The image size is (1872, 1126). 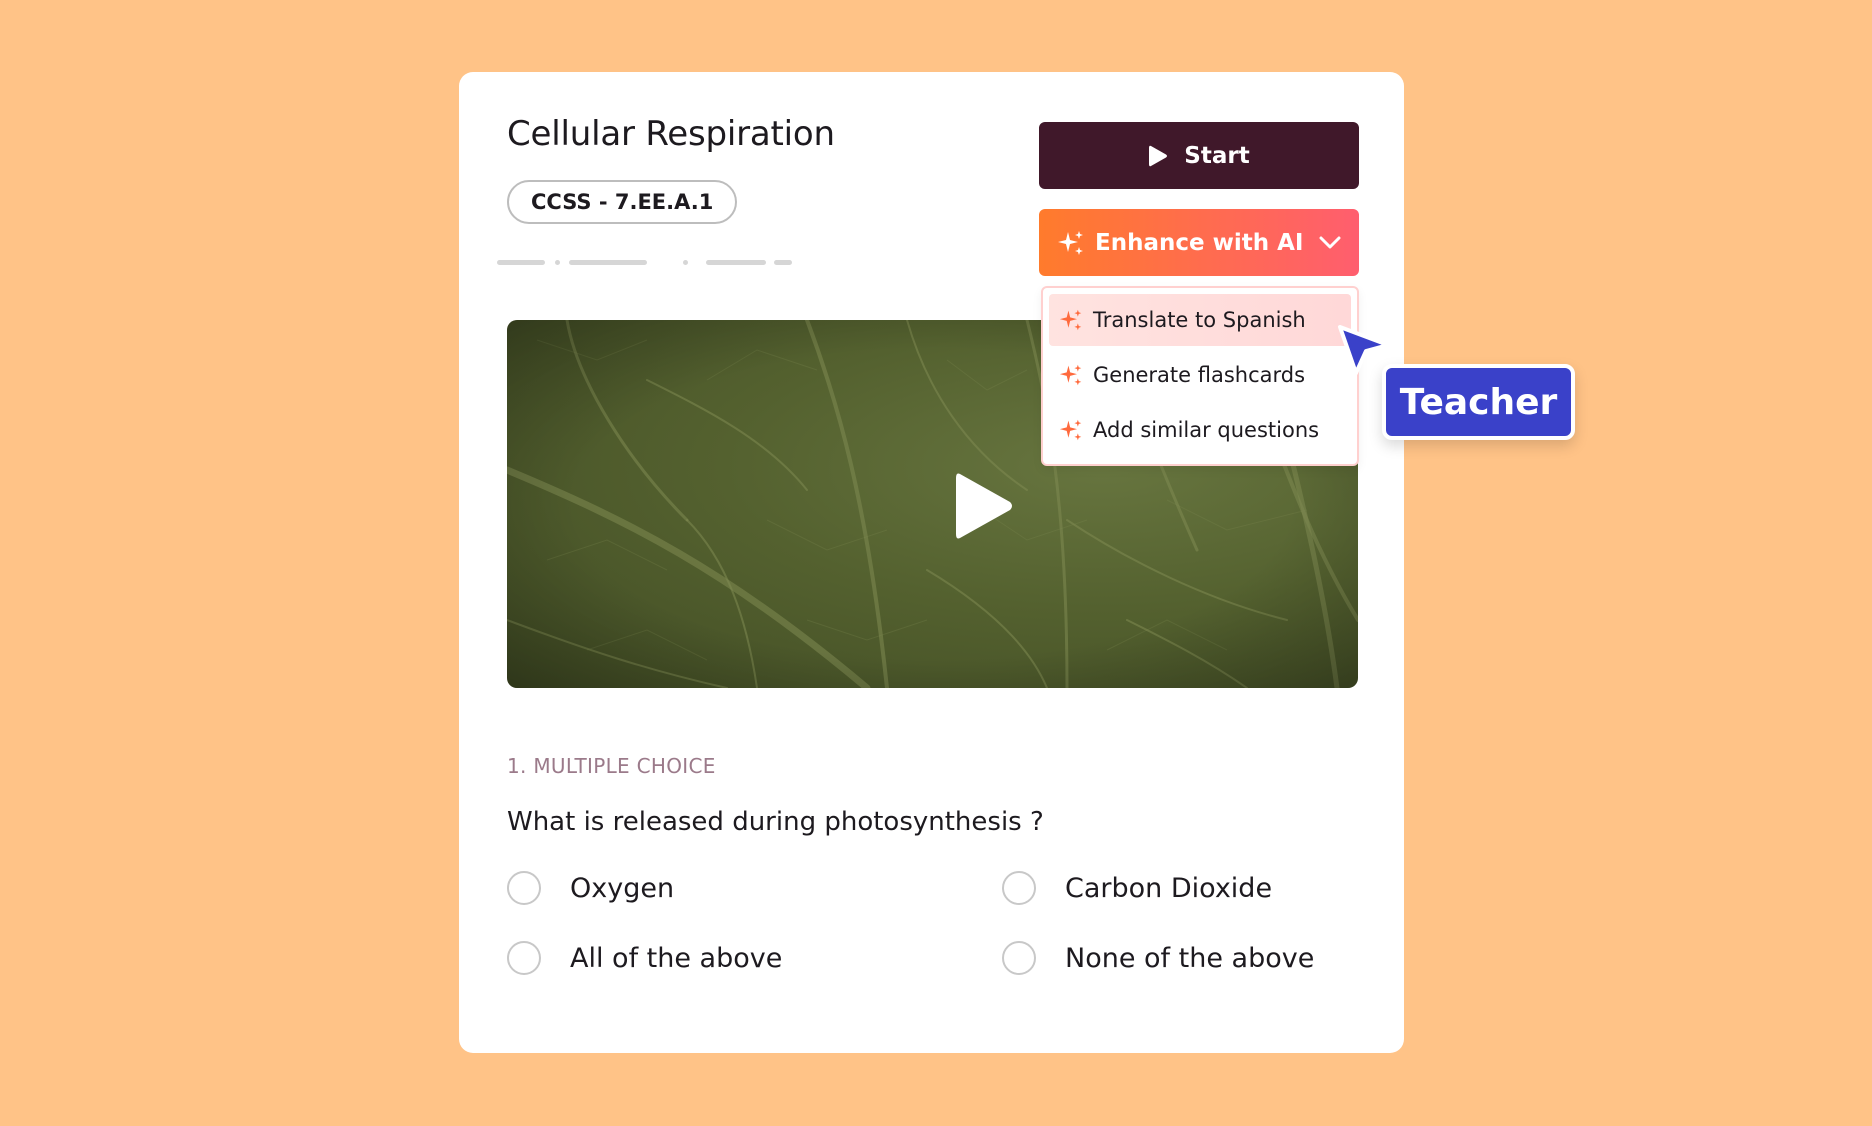 I want to click on answer-option-label: All of the above, so click(x=676, y=958).